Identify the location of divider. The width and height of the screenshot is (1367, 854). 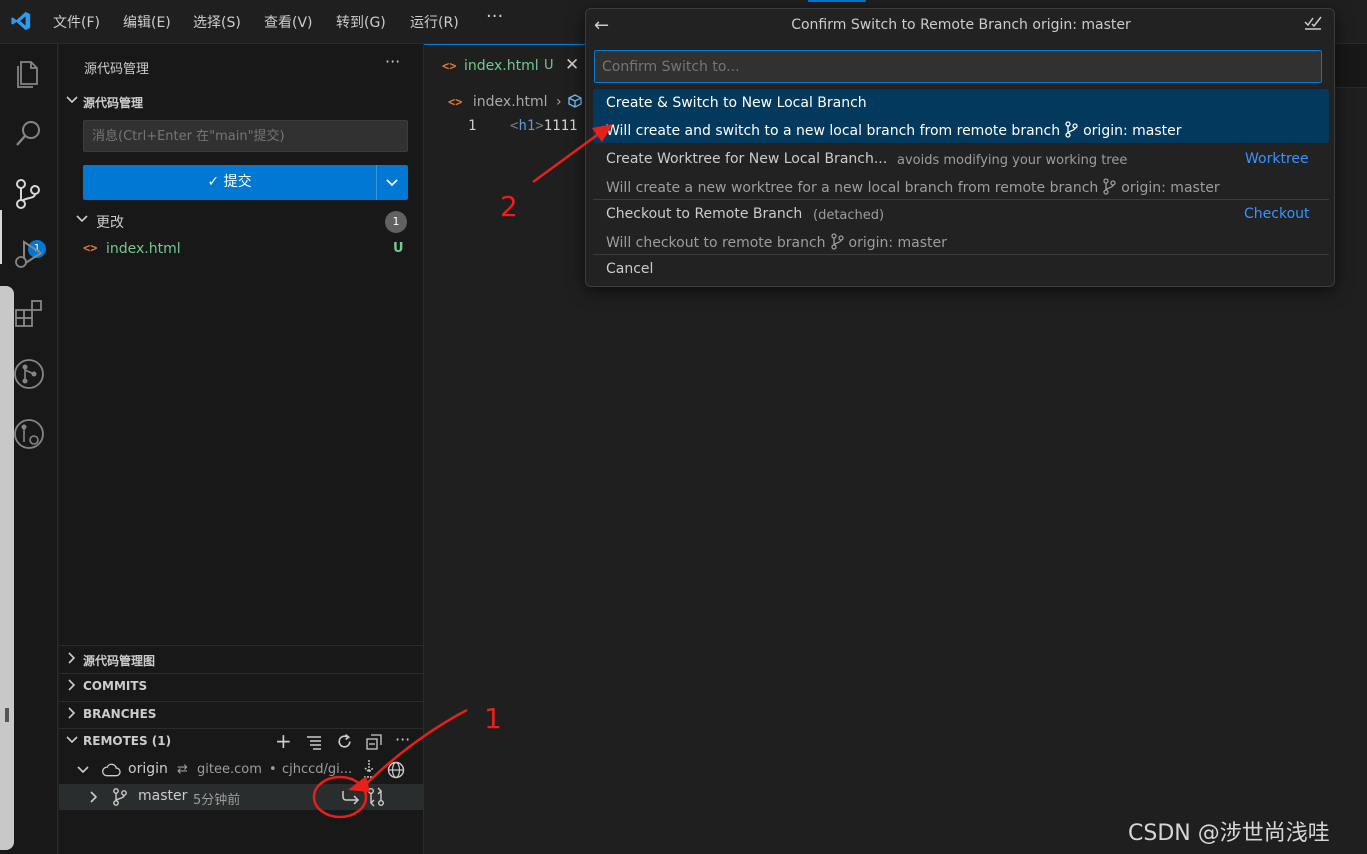
(241, 645).